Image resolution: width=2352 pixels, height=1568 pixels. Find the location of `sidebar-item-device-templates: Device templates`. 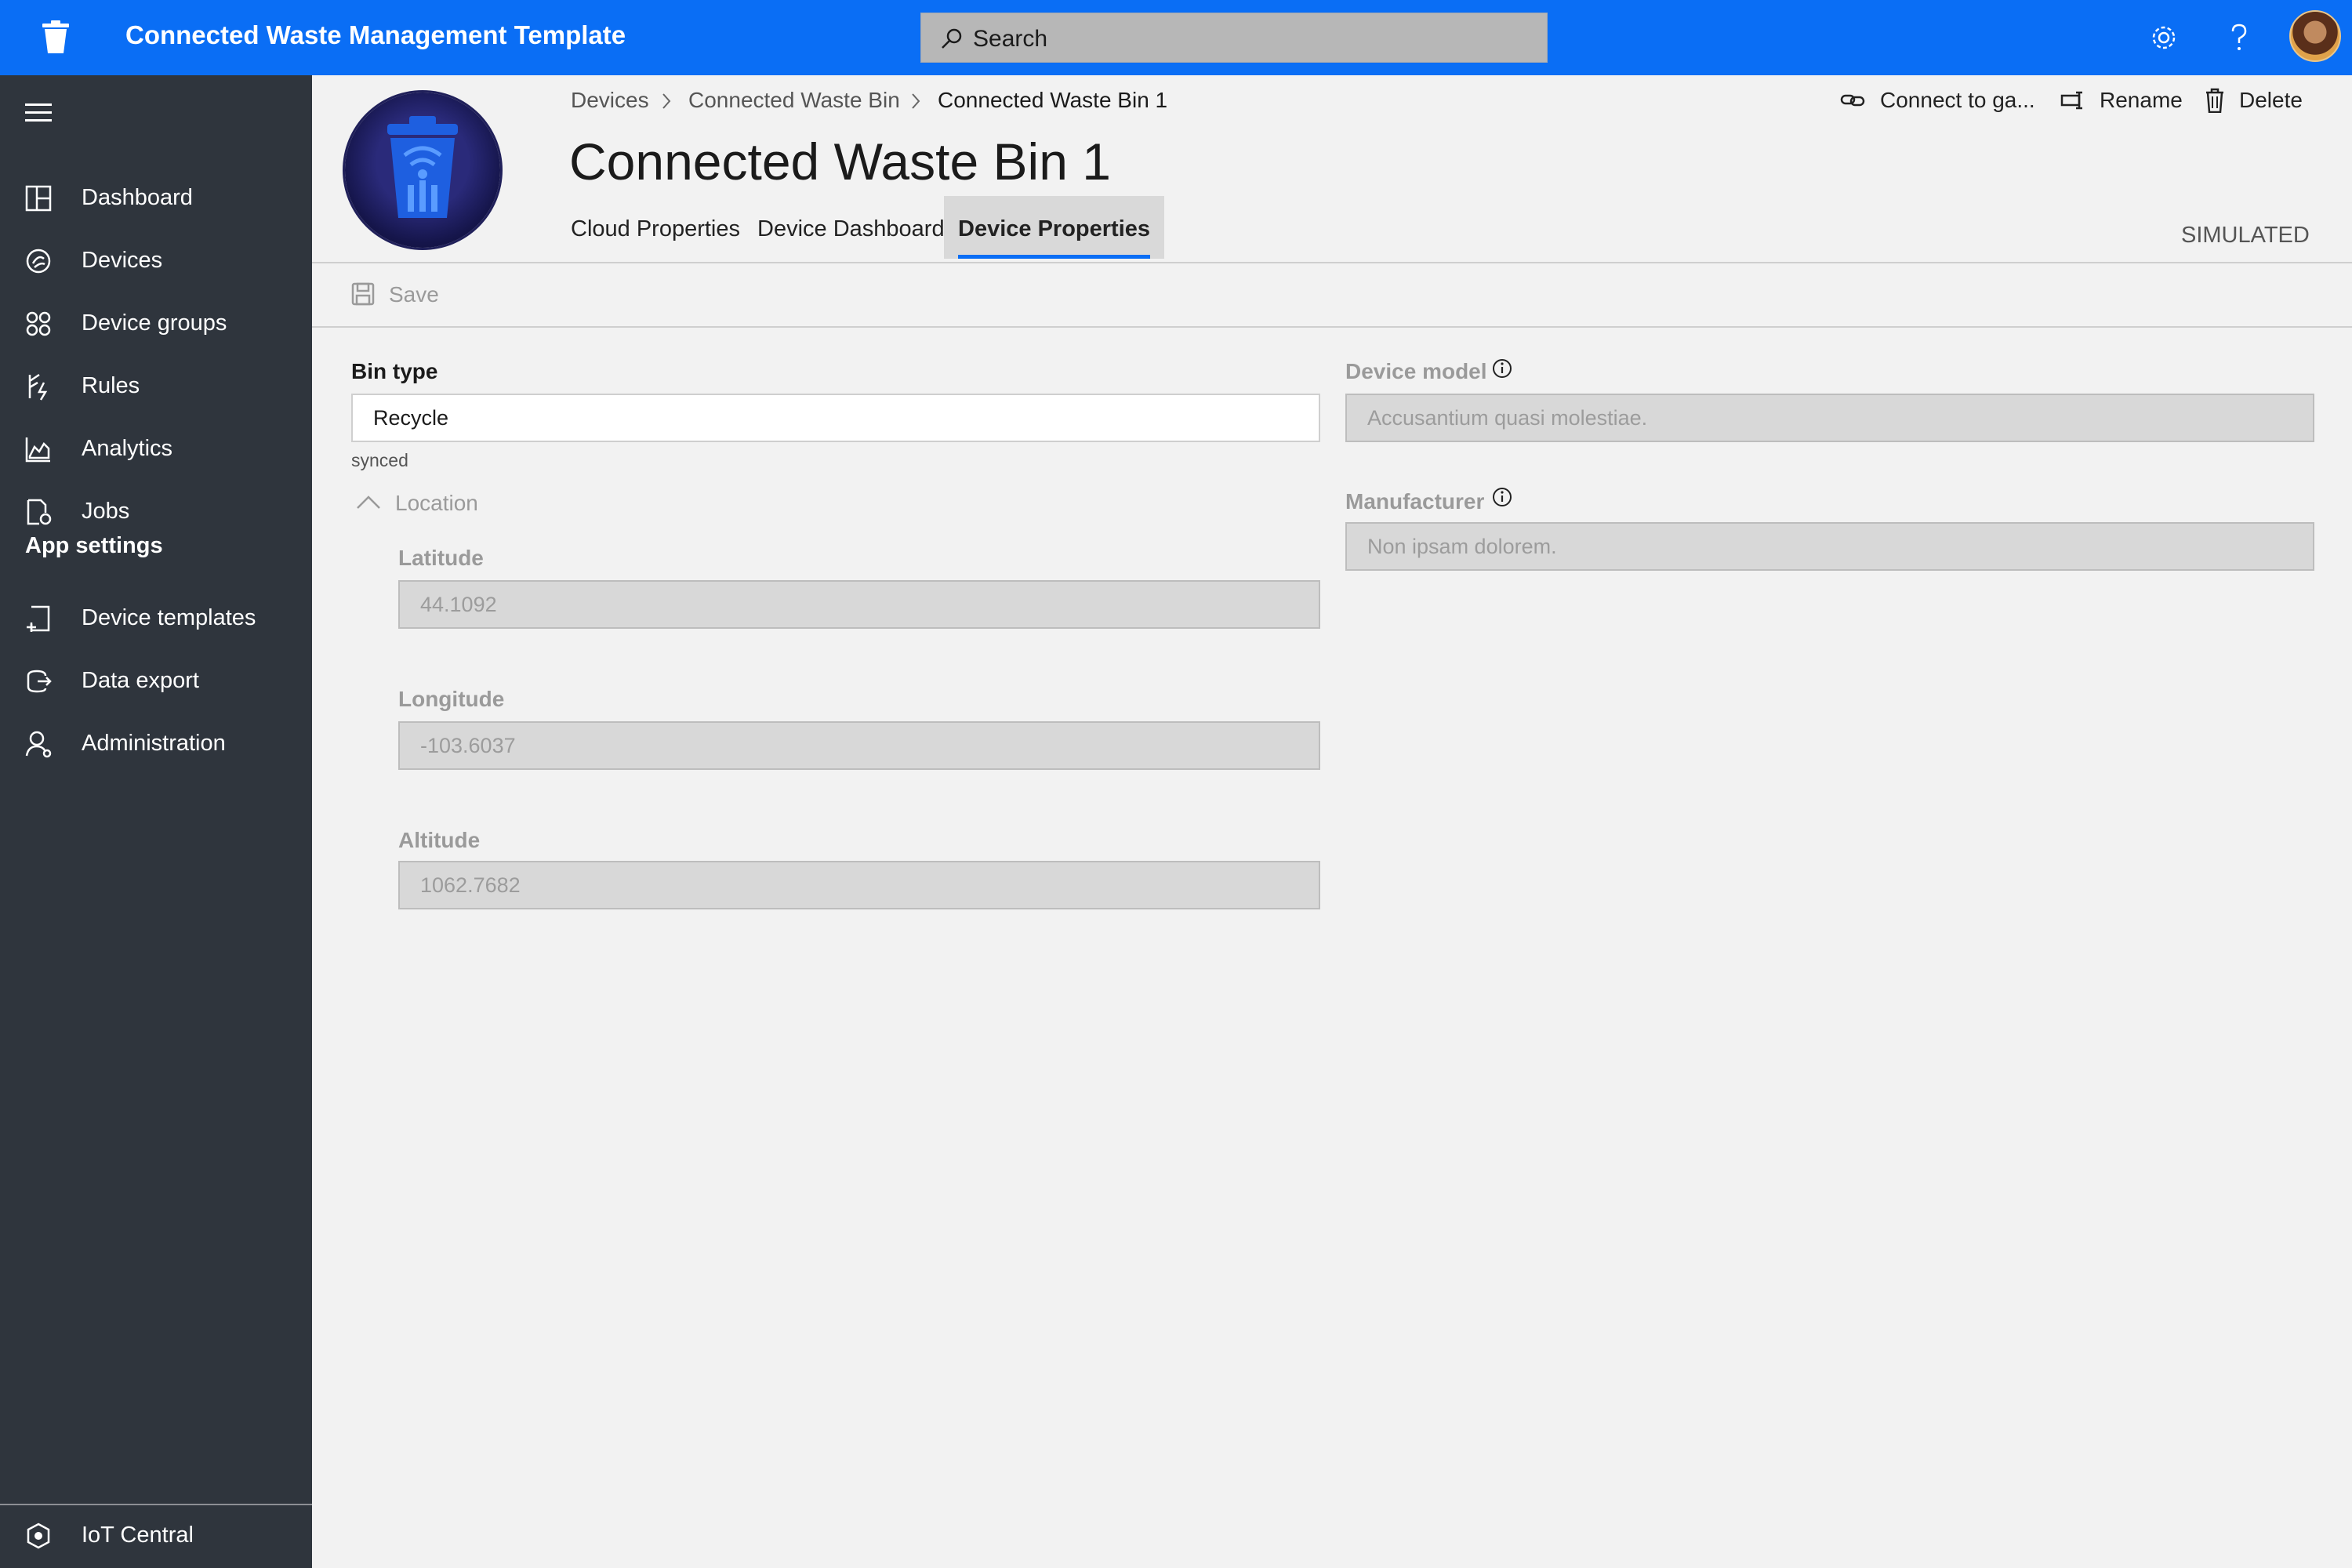

sidebar-item-device-templates: Device templates is located at coordinates (156, 618).